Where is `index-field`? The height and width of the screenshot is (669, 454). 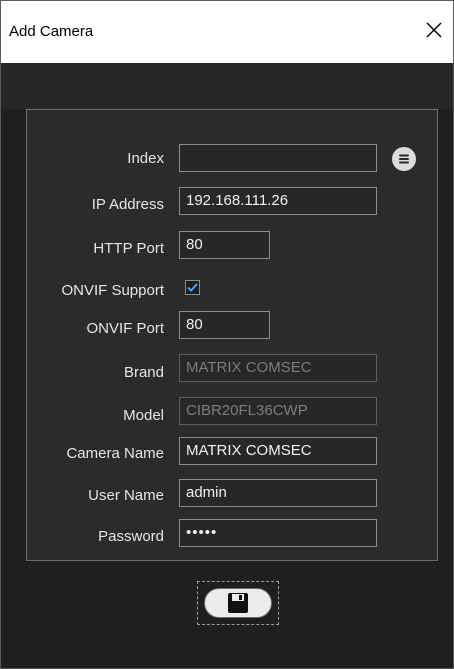
index-field is located at coordinates (278, 158).